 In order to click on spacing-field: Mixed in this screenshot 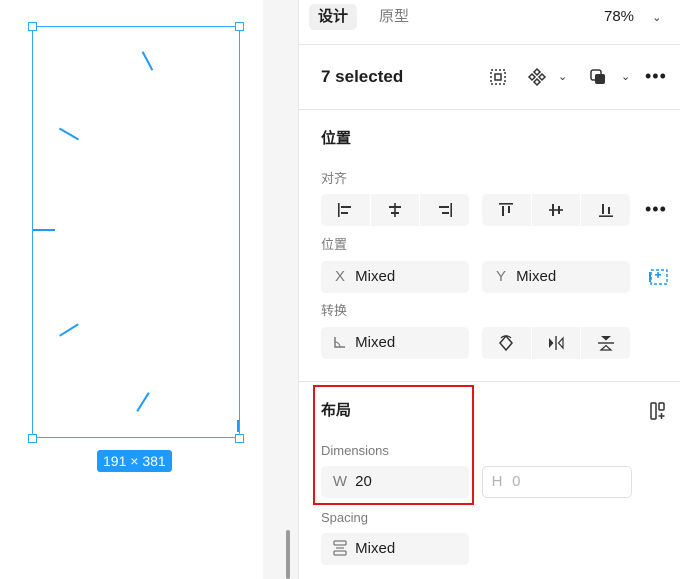, I will do `click(395, 549)`.